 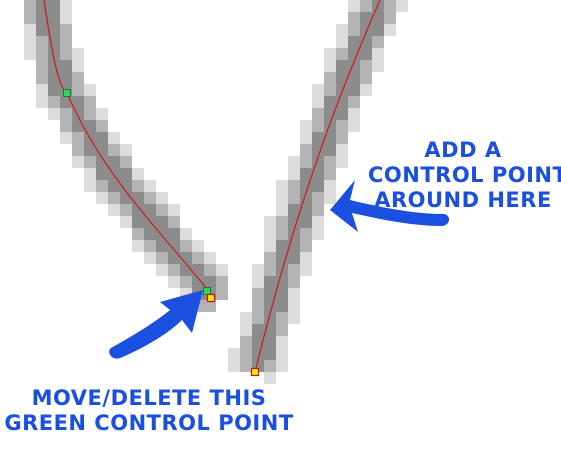 What do you see at coordinates (67, 93) in the screenshot?
I see `green-control-point-upper` at bounding box center [67, 93].